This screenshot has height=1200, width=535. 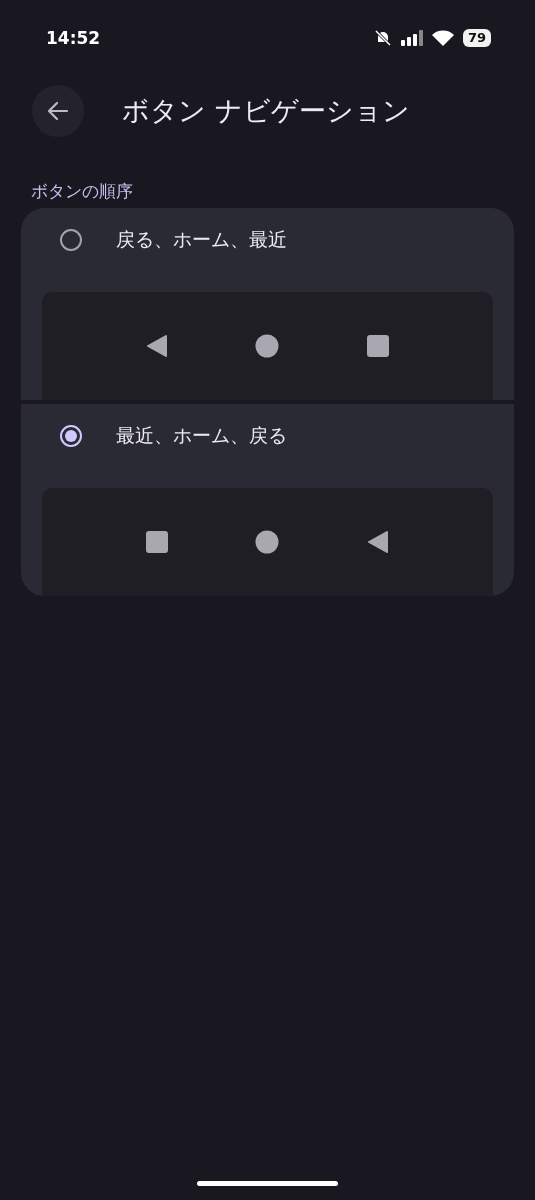 I want to click on back-arrow-icon, so click(x=58, y=111).